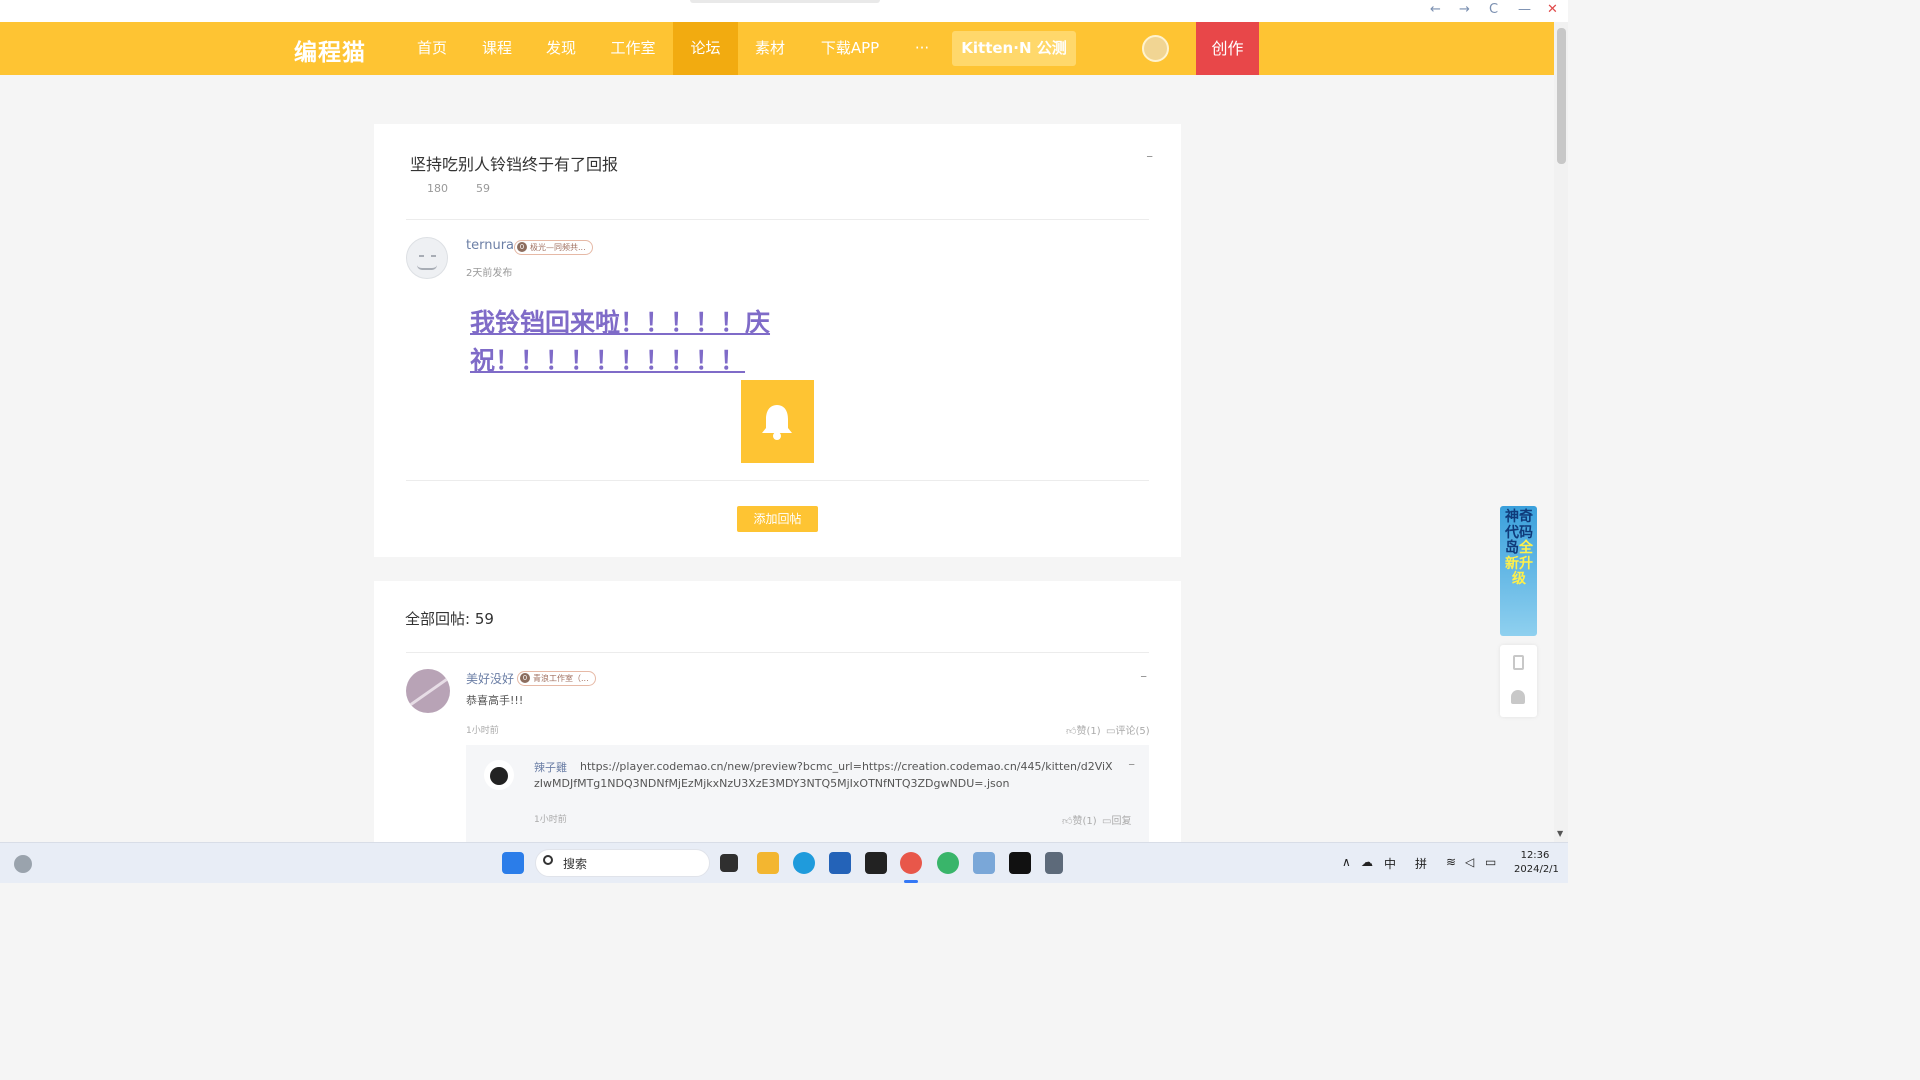 The width and height of the screenshot is (1920, 1080). What do you see at coordinates (1518, 681) in the screenshot?
I see `side-tools` at bounding box center [1518, 681].